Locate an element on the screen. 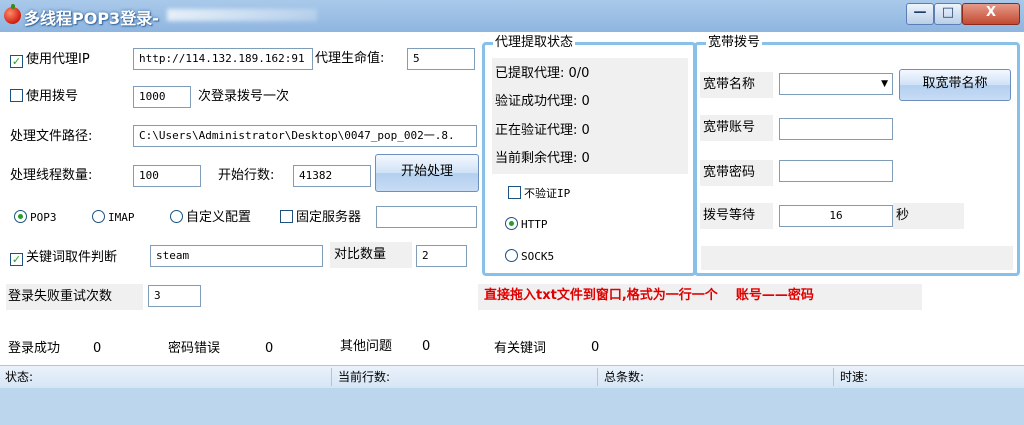 This screenshot has width=1024, height=425. broadband-account-label: 宽带账号 is located at coordinates (736, 128).